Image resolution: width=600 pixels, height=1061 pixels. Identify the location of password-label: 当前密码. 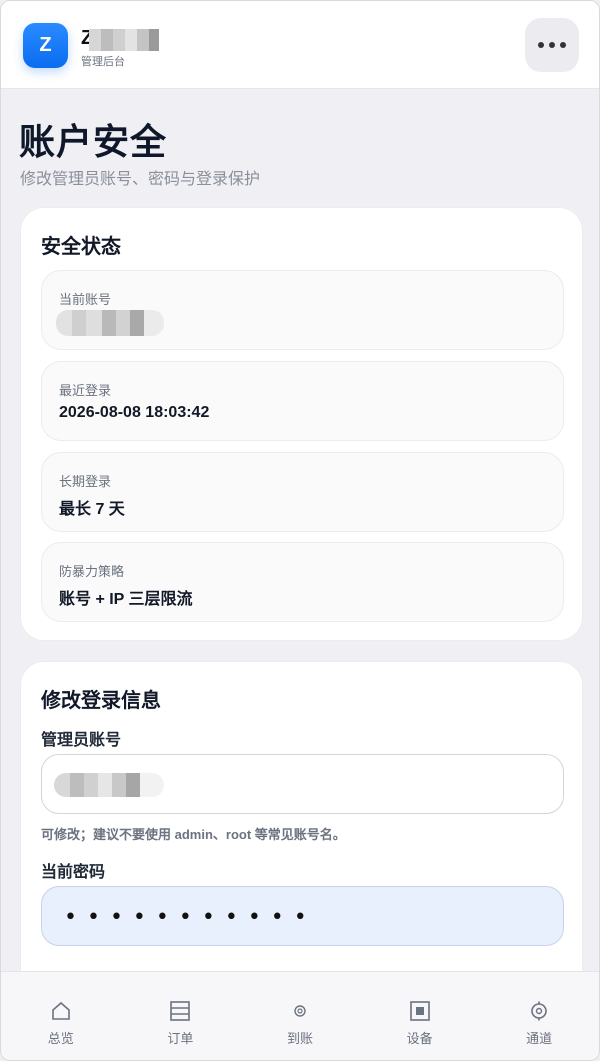
(73, 872).